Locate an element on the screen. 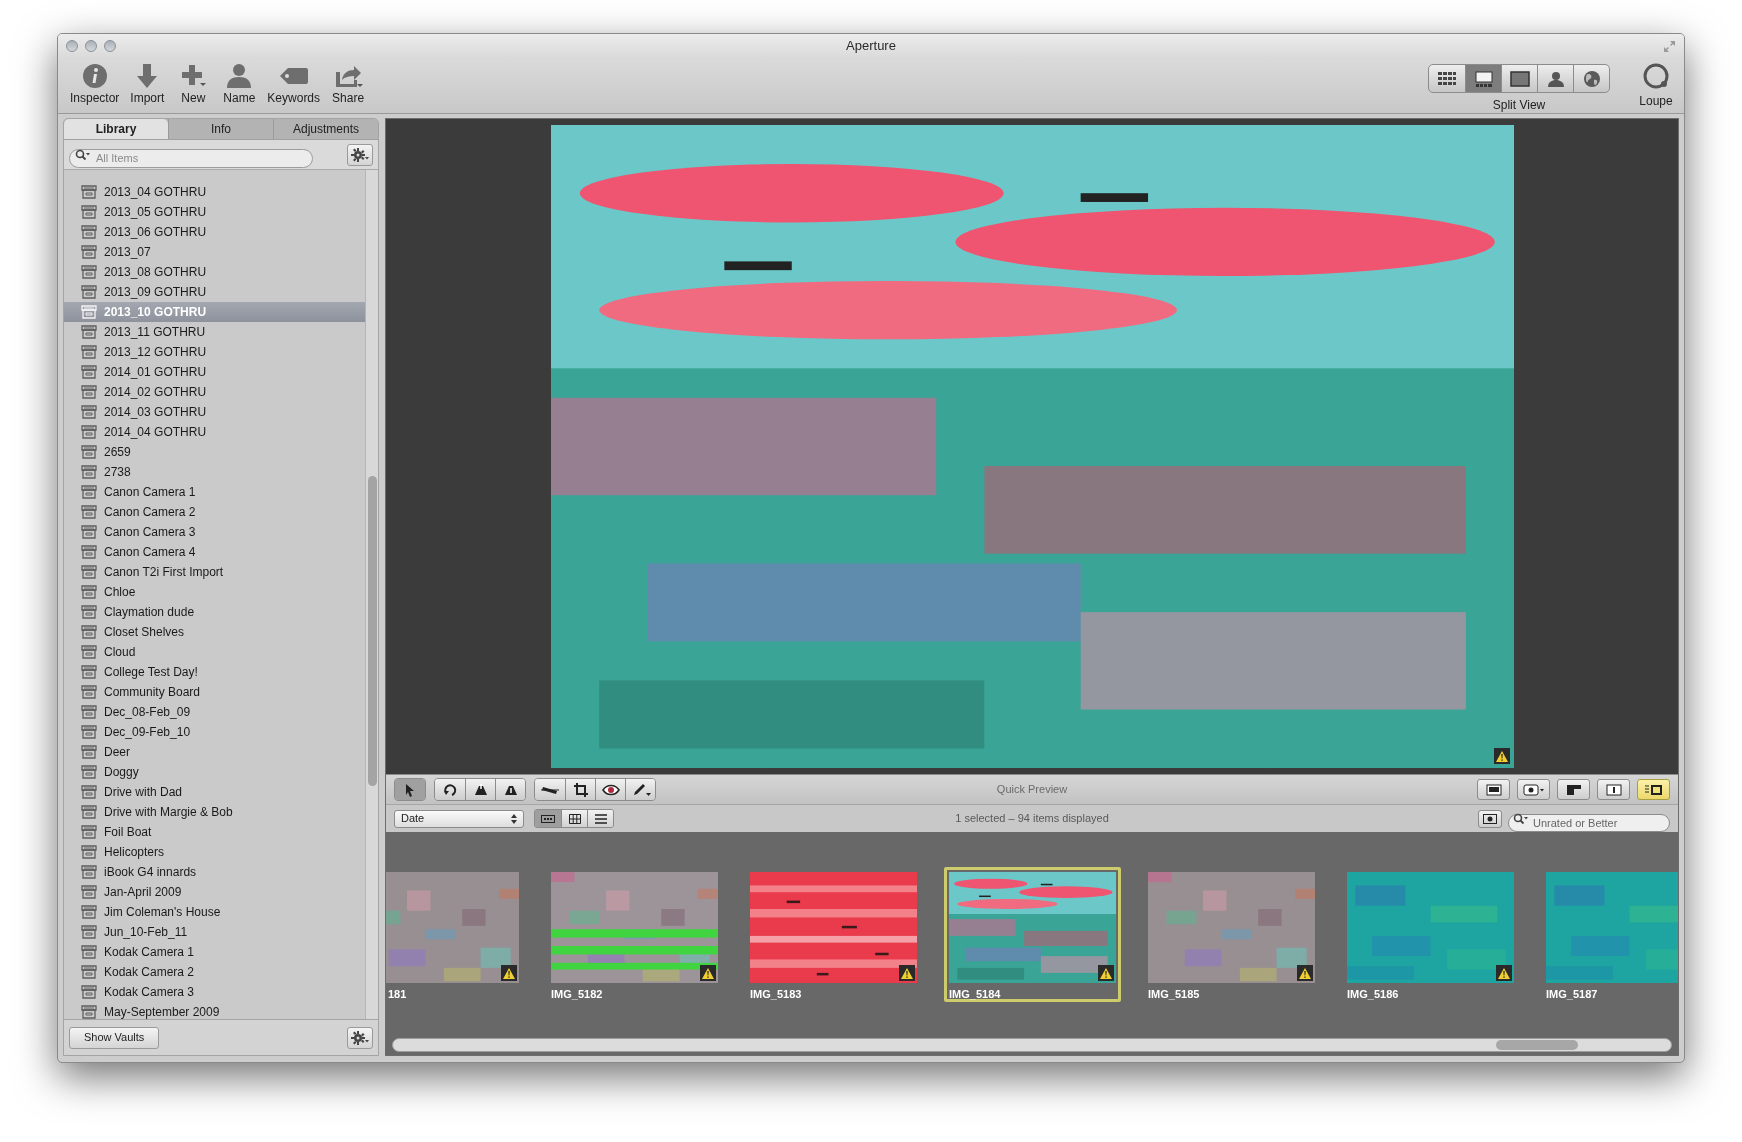 This screenshot has width=1742, height=1142. sort-dropdown: Date is located at coordinates (459, 818).